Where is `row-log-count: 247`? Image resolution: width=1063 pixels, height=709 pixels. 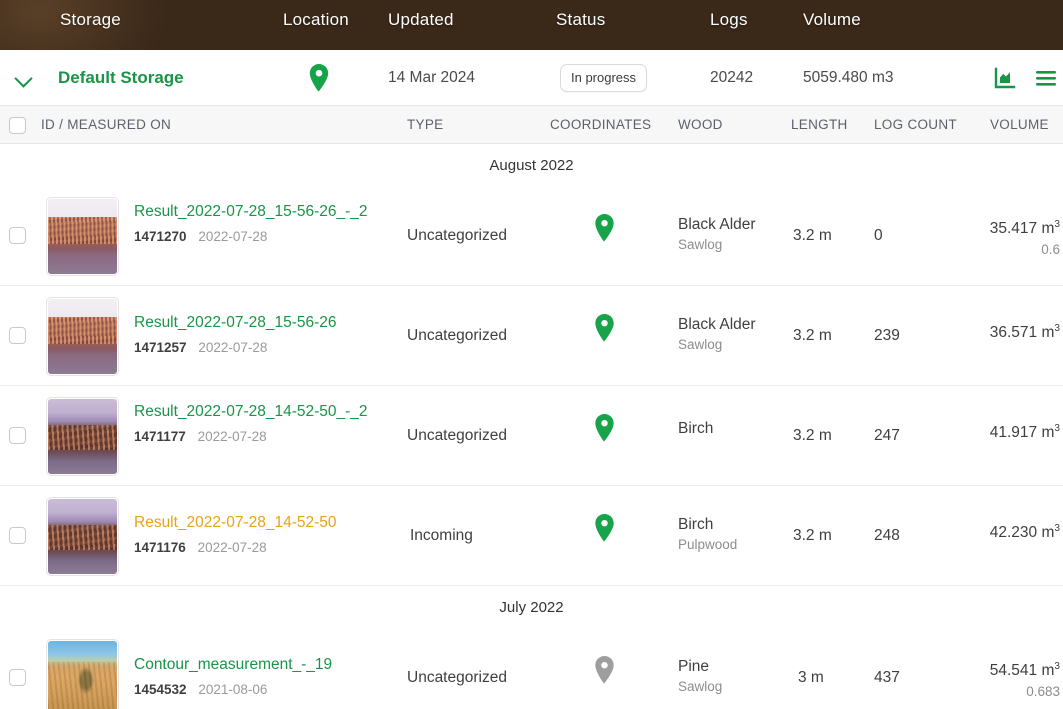 row-log-count: 247 is located at coordinates (887, 435).